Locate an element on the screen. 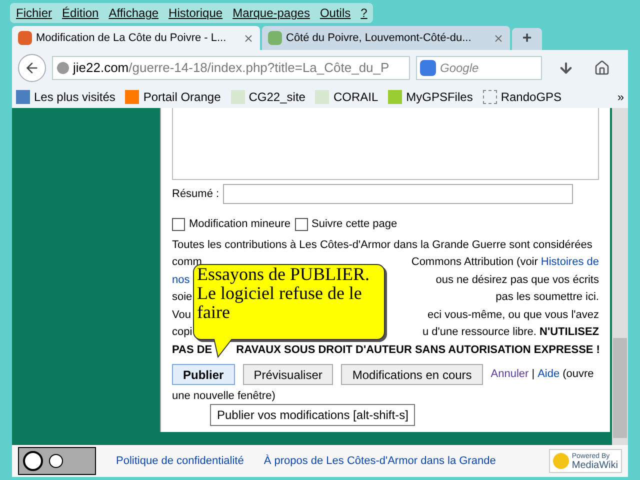 This screenshot has width=640, height=480. notice-text: soie is located at coordinates (182, 297).